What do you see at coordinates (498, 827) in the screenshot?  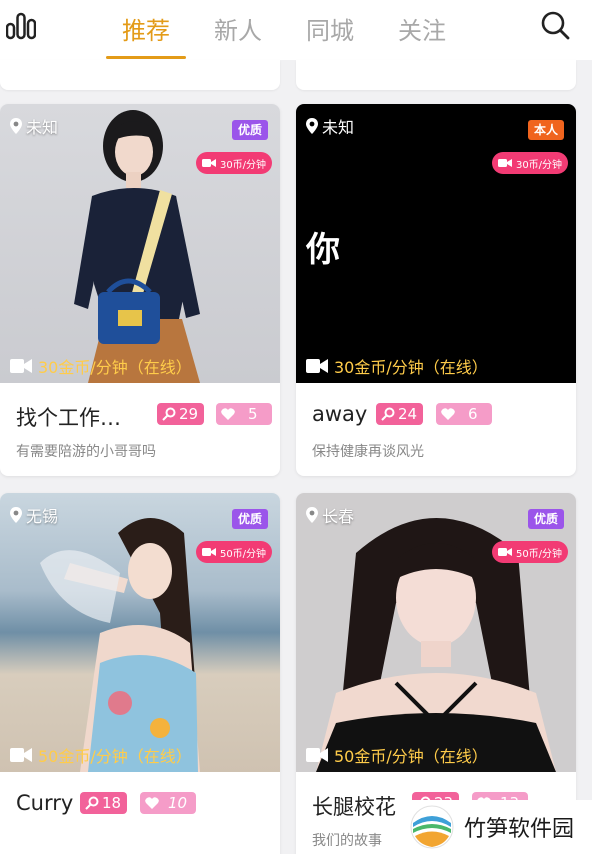 I see `watermark: 竹笋软件园` at bounding box center [498, 827].